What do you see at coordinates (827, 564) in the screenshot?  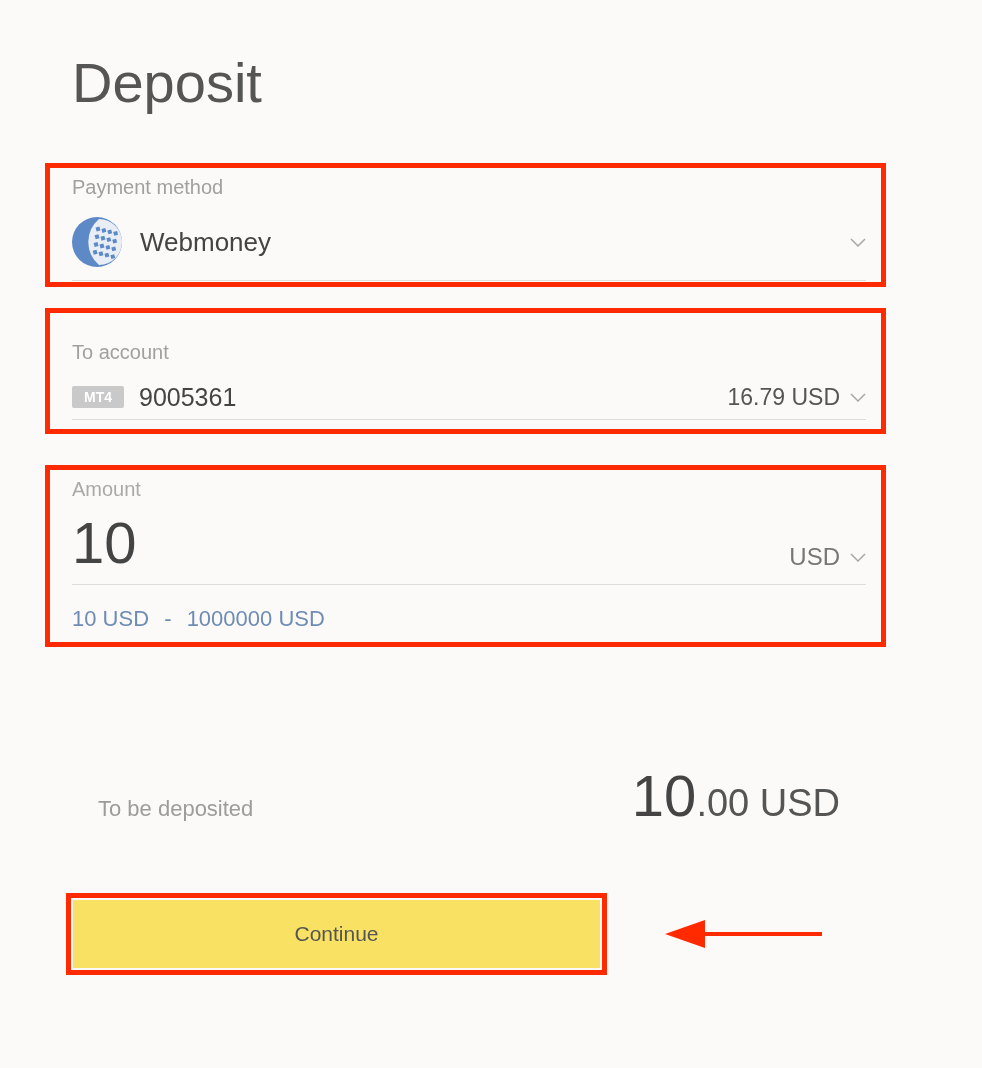 I see `currency-dropdown: USD` at bounding box center [827, 564].